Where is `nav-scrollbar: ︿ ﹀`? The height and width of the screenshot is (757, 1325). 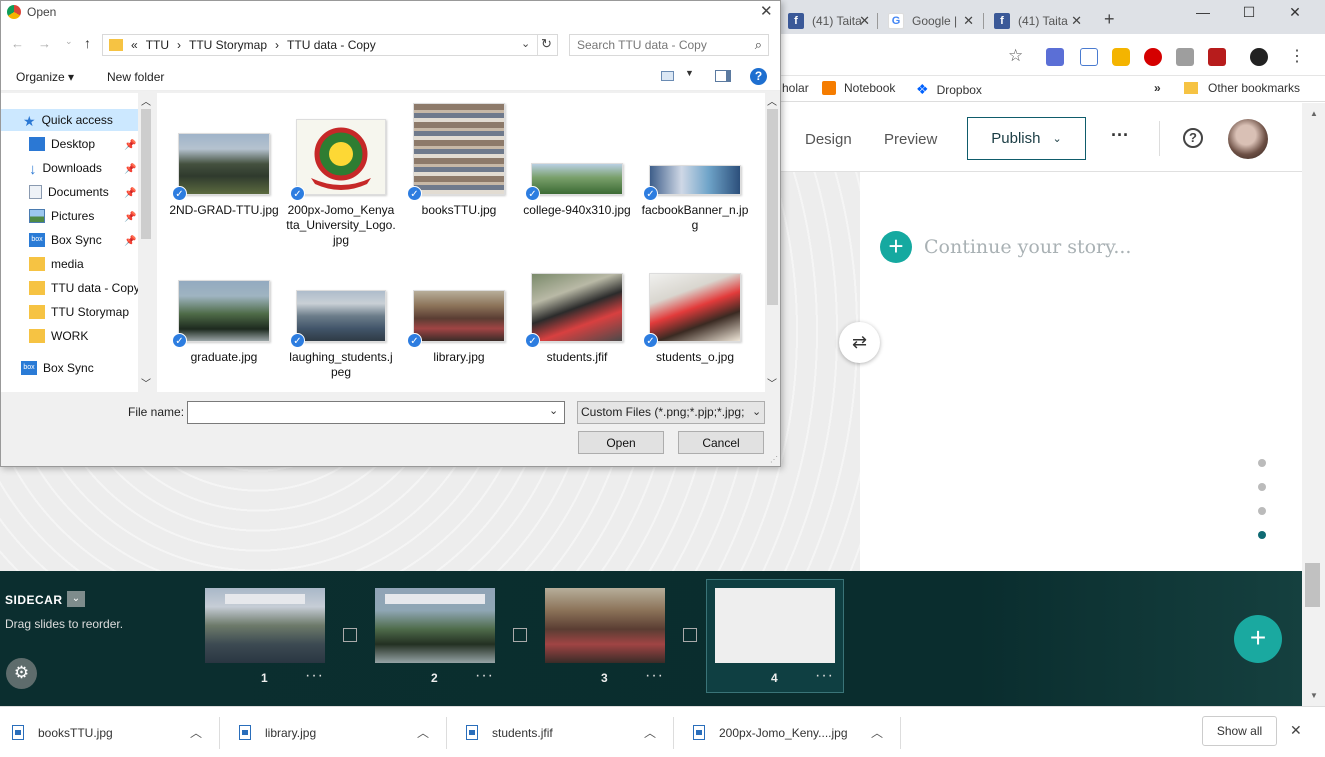
nav-scrollbar: ︿ ﹀ is located at coordinates (146, 242).